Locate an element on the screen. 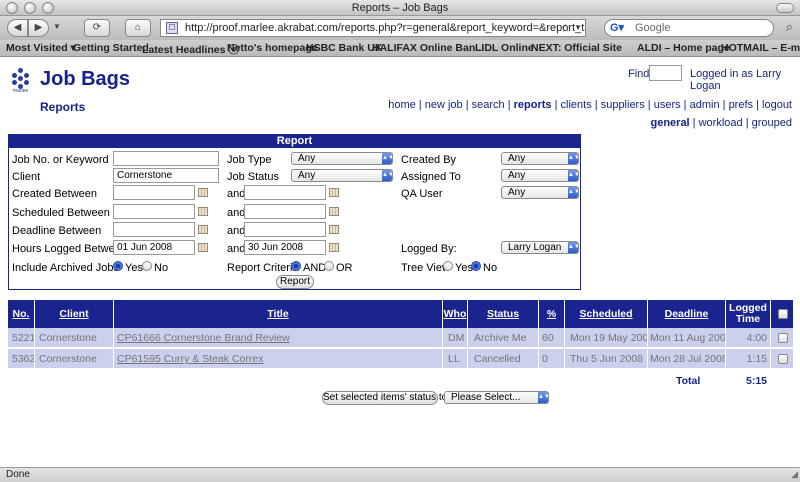  select-all-checkbox is located at coordinates (783, 314).